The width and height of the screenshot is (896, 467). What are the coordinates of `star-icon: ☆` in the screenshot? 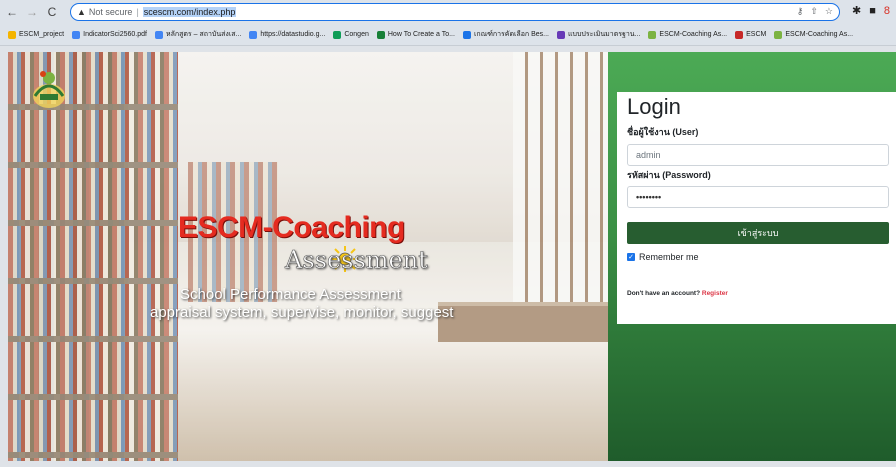 It's located at (829, 11).